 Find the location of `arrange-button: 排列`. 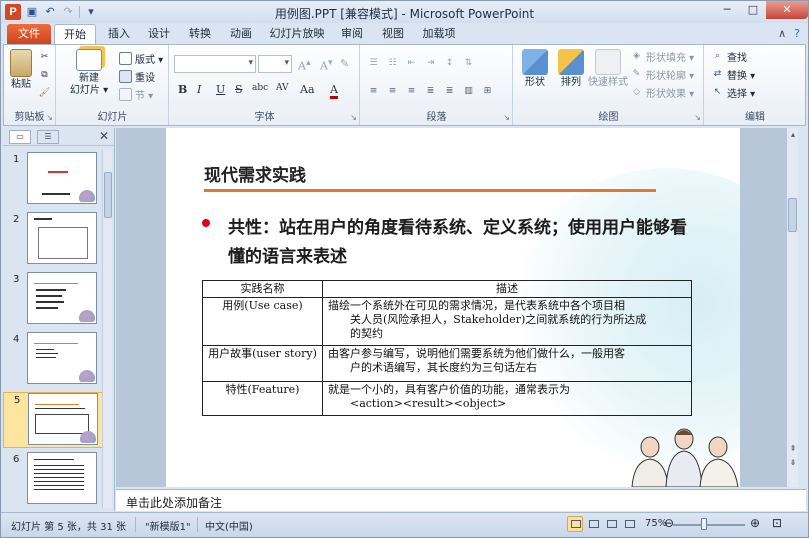

arrange-button: 排列 is located at coordinates (571, 69).